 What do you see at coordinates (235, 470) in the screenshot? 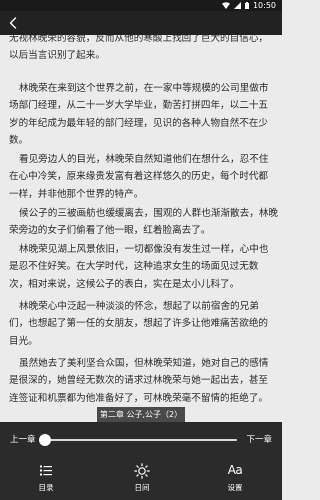
I see `font-settings-icon: Aa` at bounding box center [235, 470].